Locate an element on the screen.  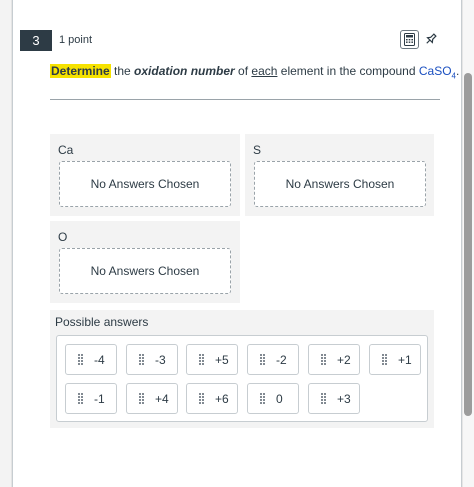
answer-tile: -1 is located at coordinates (91, 398).